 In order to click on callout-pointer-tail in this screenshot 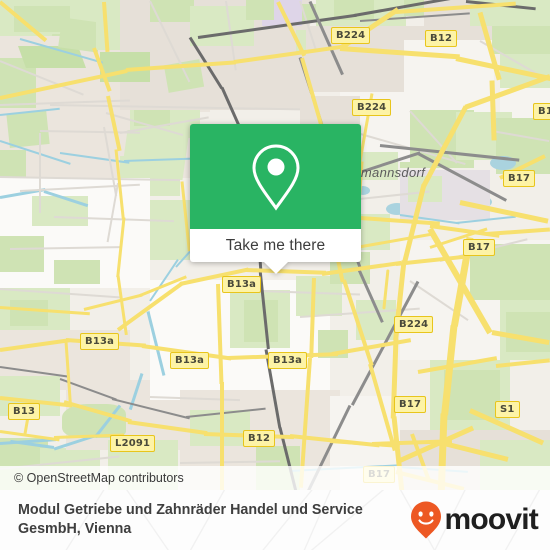, I will do `click(275, 267)`.